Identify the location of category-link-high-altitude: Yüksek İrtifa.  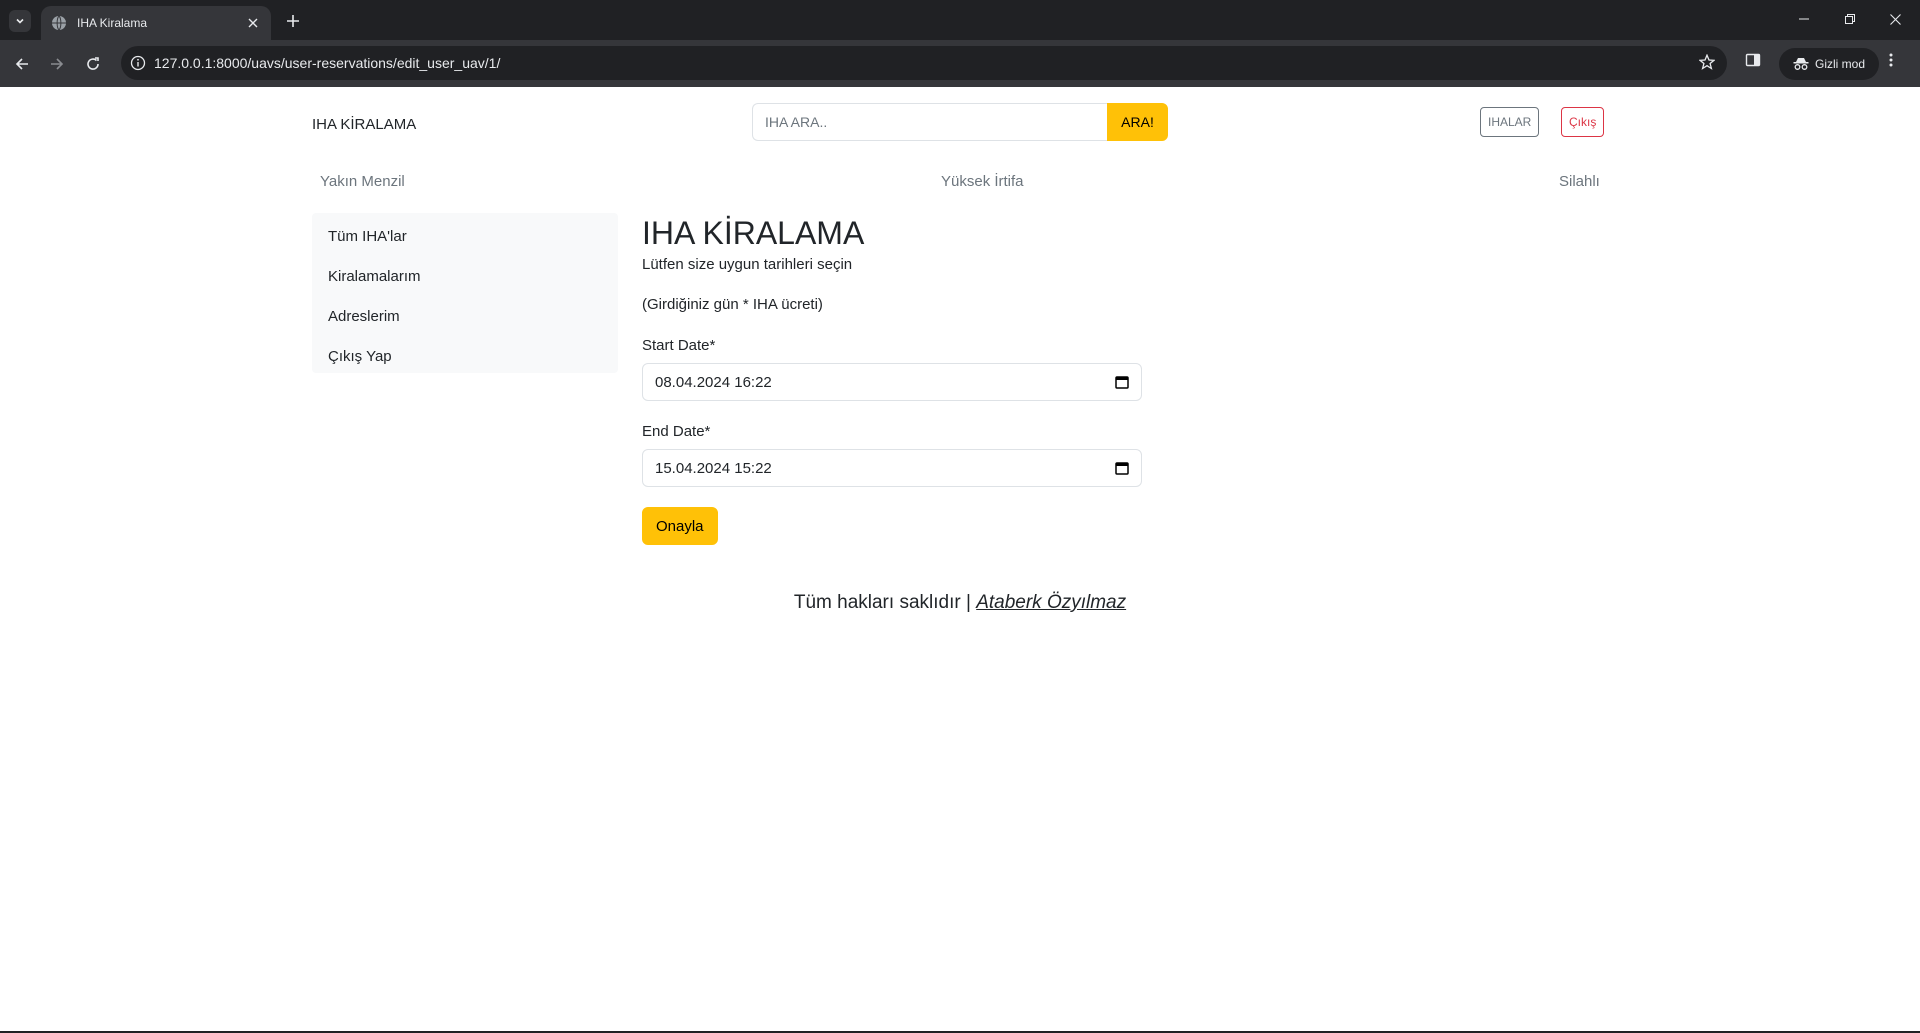
(982, 181).